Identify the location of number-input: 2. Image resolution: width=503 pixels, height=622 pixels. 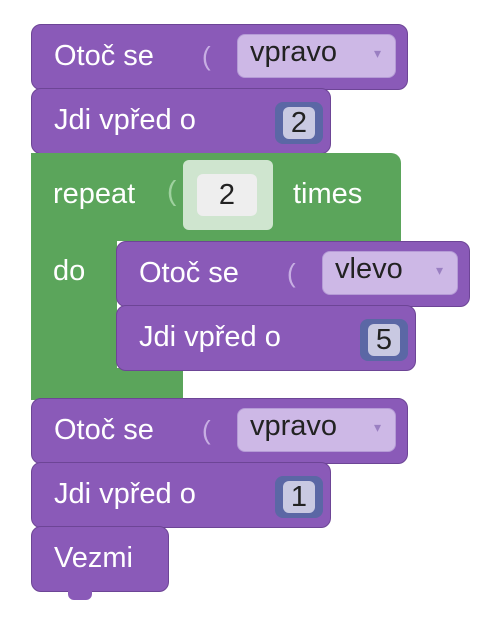
(299, 123).